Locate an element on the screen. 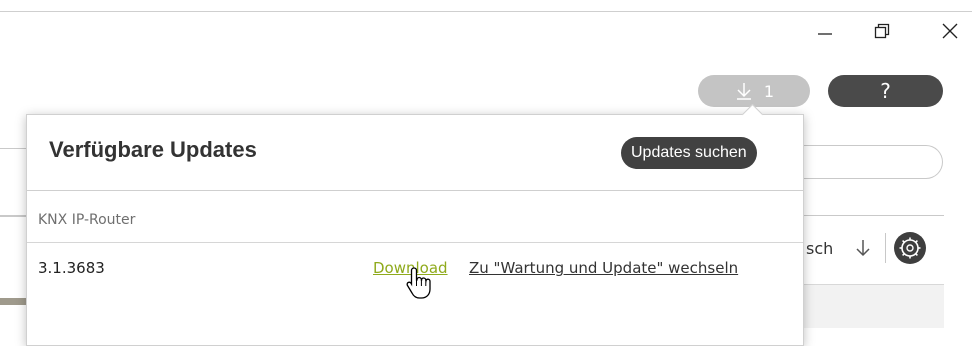 The height and width of the screenshot is (346, 972). settings-button is located at coordinates (910, 248).